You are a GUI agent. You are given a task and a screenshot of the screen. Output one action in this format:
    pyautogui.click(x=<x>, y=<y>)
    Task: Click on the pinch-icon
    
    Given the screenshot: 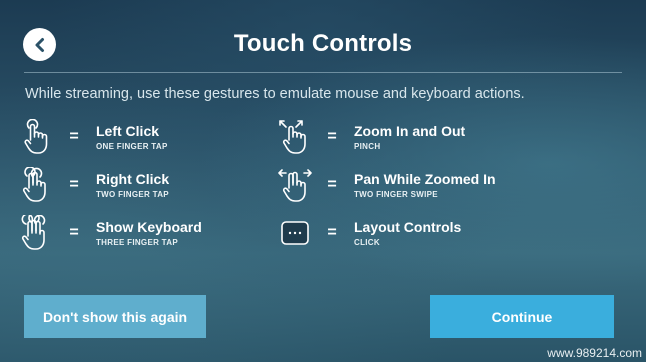 What is the action you would take?
    pyautogui.click(x=295, y=137)
    